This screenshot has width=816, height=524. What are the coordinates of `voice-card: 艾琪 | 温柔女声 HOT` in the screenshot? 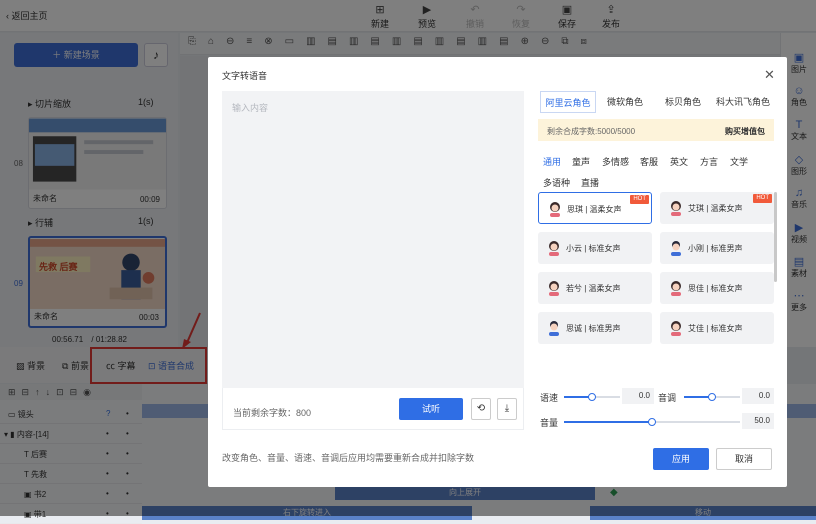 It's located at (717, 208).